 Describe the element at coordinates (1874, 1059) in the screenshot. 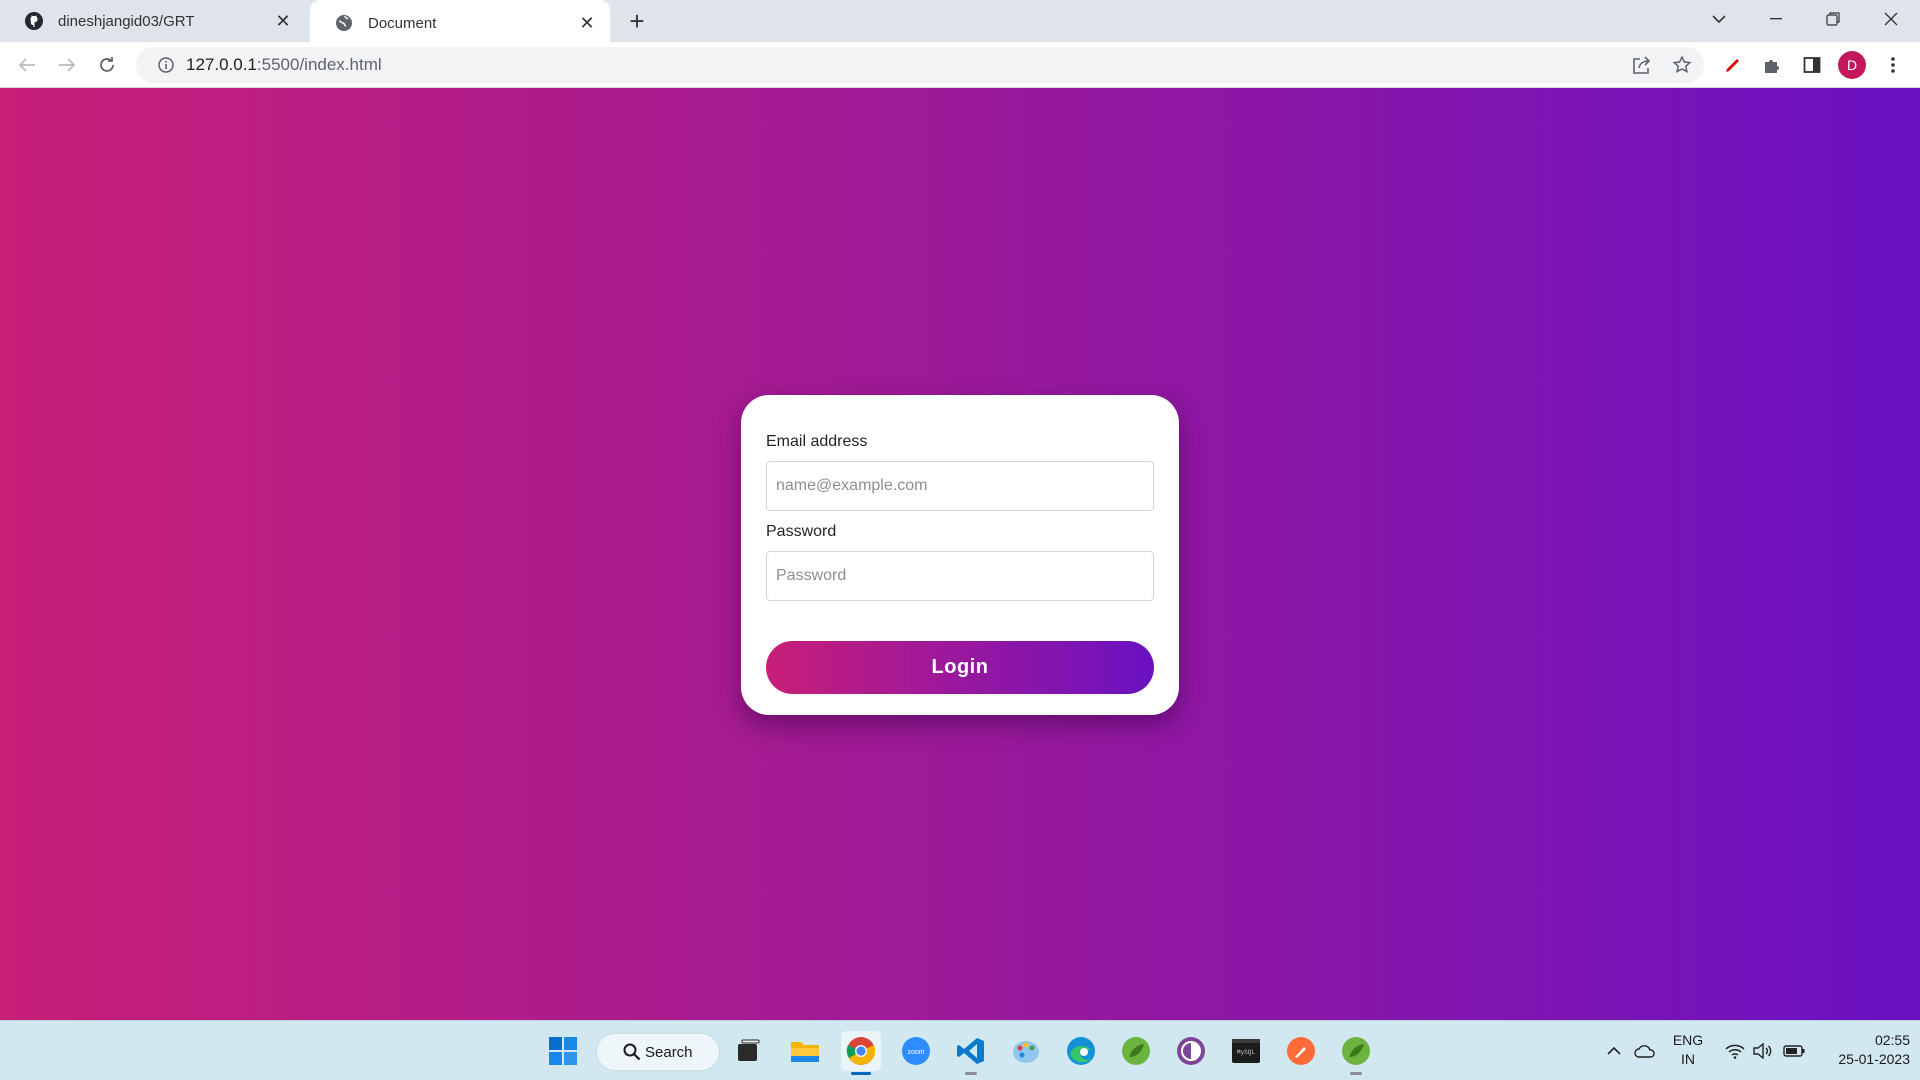

I see `clock-date: 25-01-2023` at that location.